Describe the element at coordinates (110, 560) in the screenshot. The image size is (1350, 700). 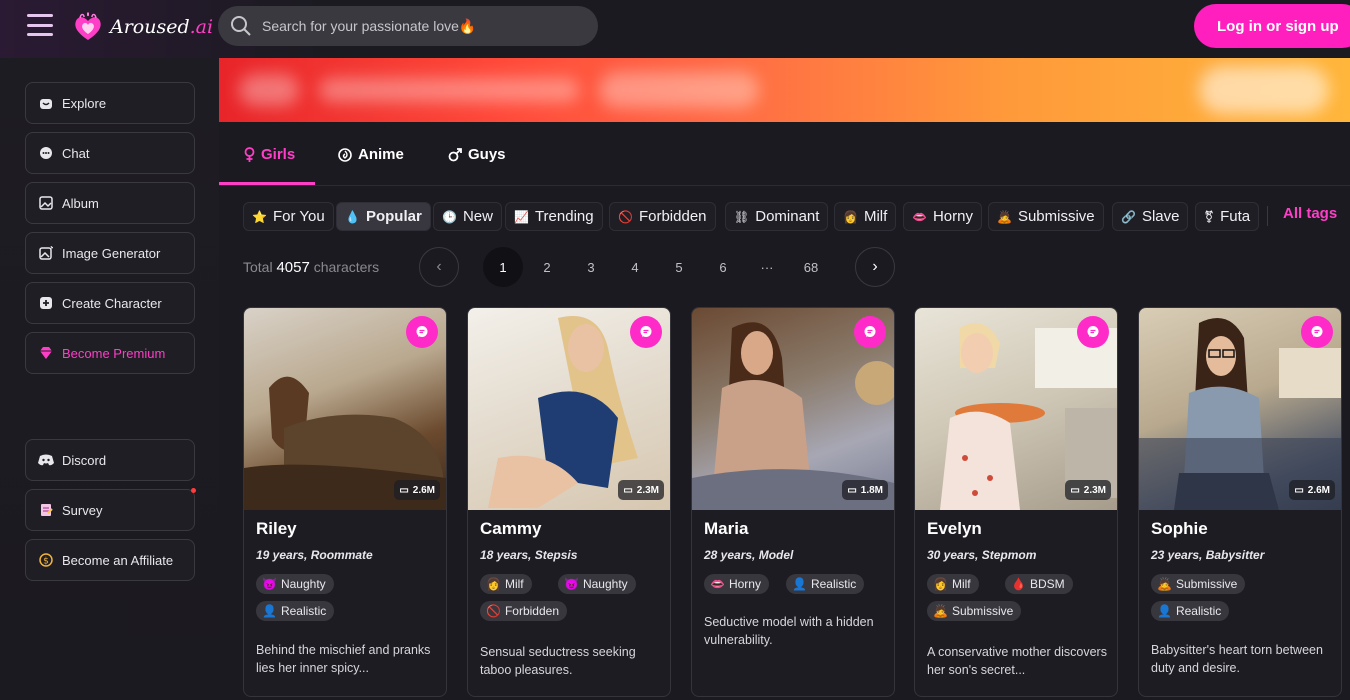
I see `sidebar-item-become-affiliate: $ Become an Affiliate` at that location.